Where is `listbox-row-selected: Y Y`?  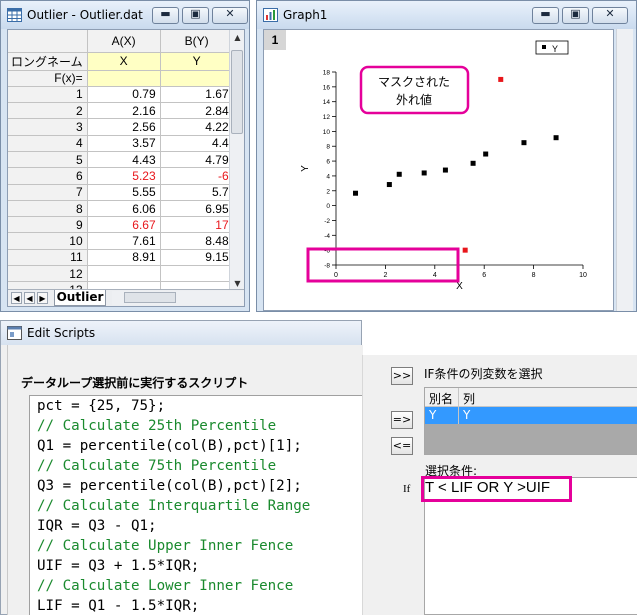 listbox-row-selected: Y Y is located at coordinates (531, 415).